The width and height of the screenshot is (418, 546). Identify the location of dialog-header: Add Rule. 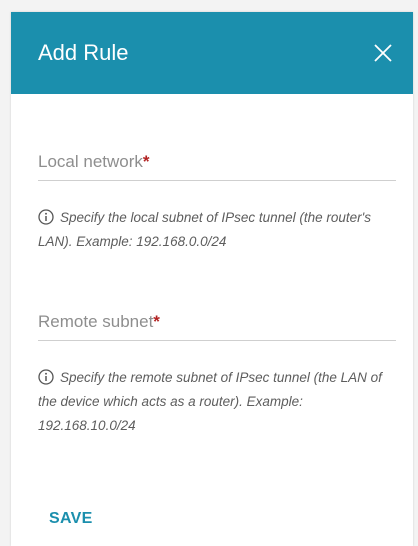
(212, 53).